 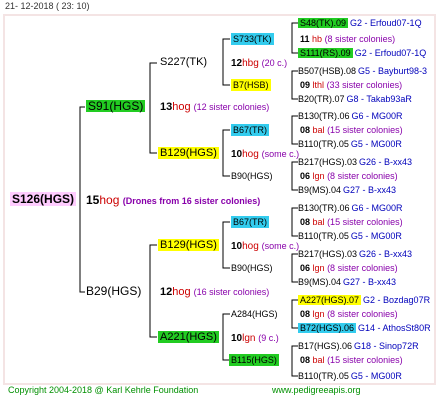 I want to click on ancestor-row: B72(HGS).06 G14 - AthosSt80R, so click(x=364, y=328).